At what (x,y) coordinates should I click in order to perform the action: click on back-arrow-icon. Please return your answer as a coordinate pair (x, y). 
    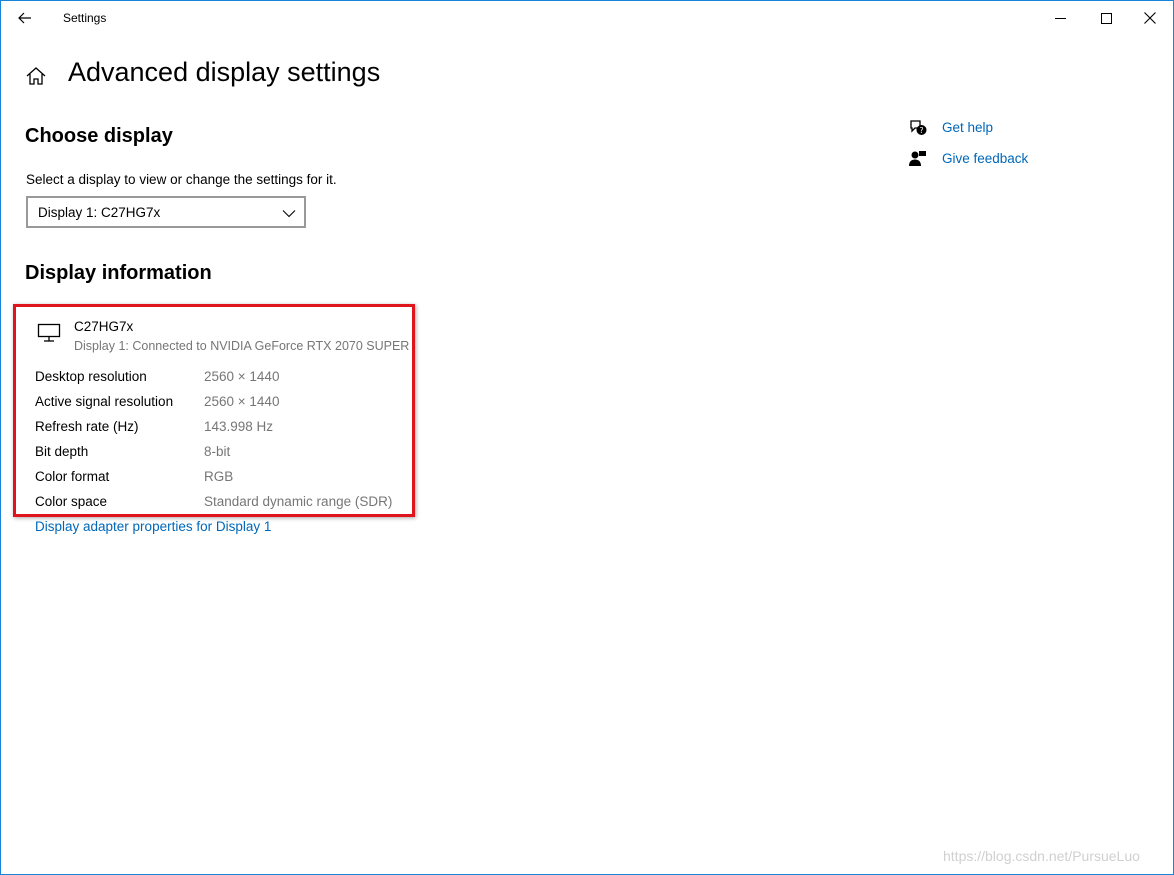
    Looking at the image, I should click on (24, 18).